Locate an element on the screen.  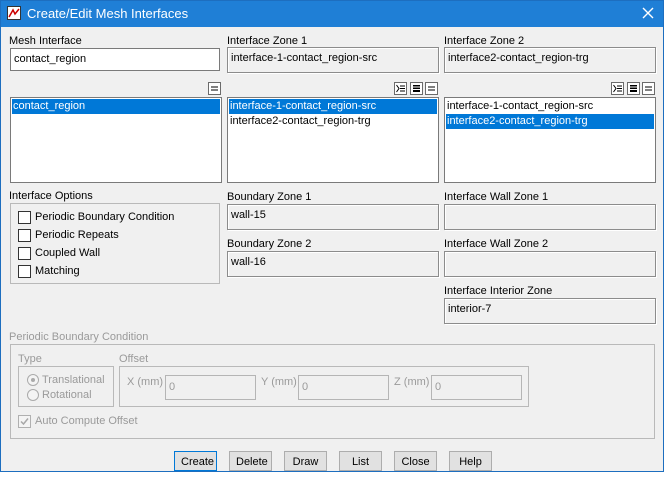
z-label: Z (mm) is located at coordinates (412, 382).